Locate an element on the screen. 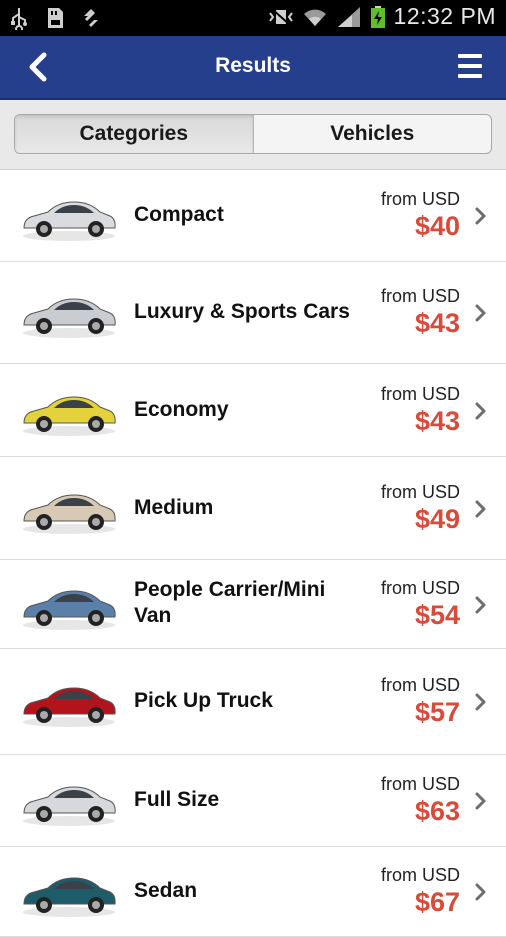  usb-icon is located at coordinates (19, 19).